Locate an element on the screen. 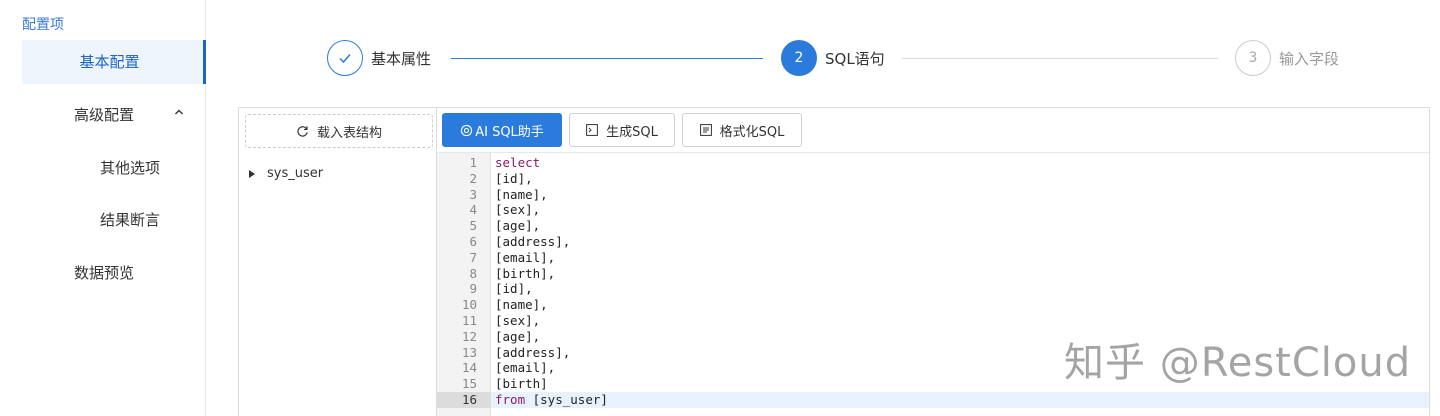 Image resolution: width=1440 pixels, height=416 pixels. line-number: 8 is located at coordinates (473, 273).